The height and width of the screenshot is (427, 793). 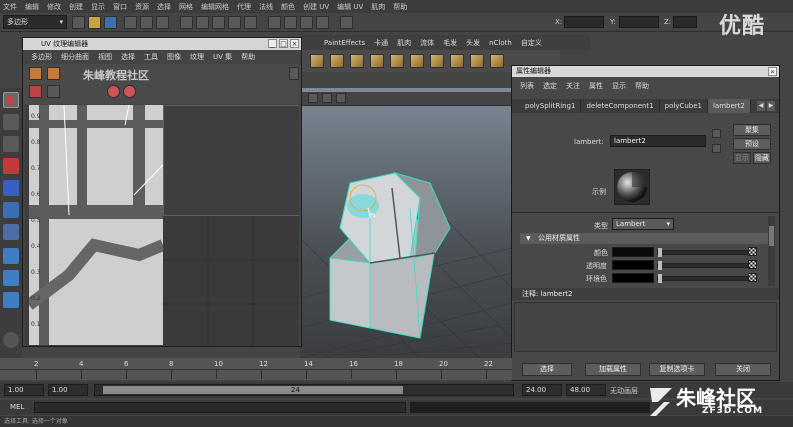 What do you see at coordinates (218, 22) in the screenshot?
I see `snap-curve-icon` at bounding box center [218, 22].